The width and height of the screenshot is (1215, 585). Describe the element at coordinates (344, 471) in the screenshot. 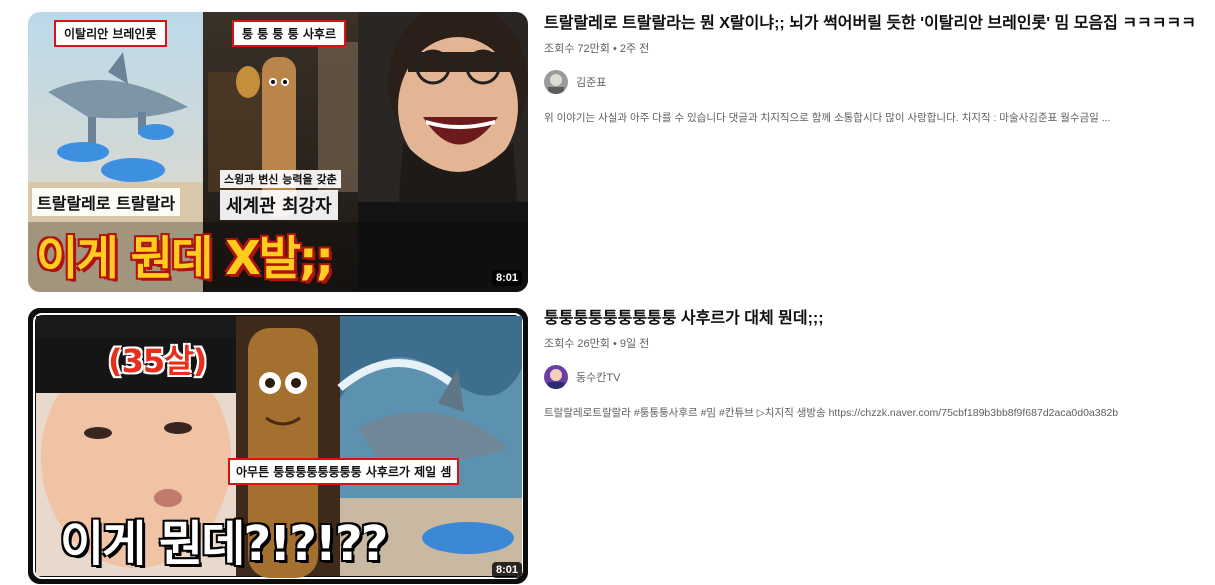

I see `thumbnail-banner: 아무튼 퉁퉁퉁퉁퉁퉁퉁퉁 사후르가 제일 셈` at that location.